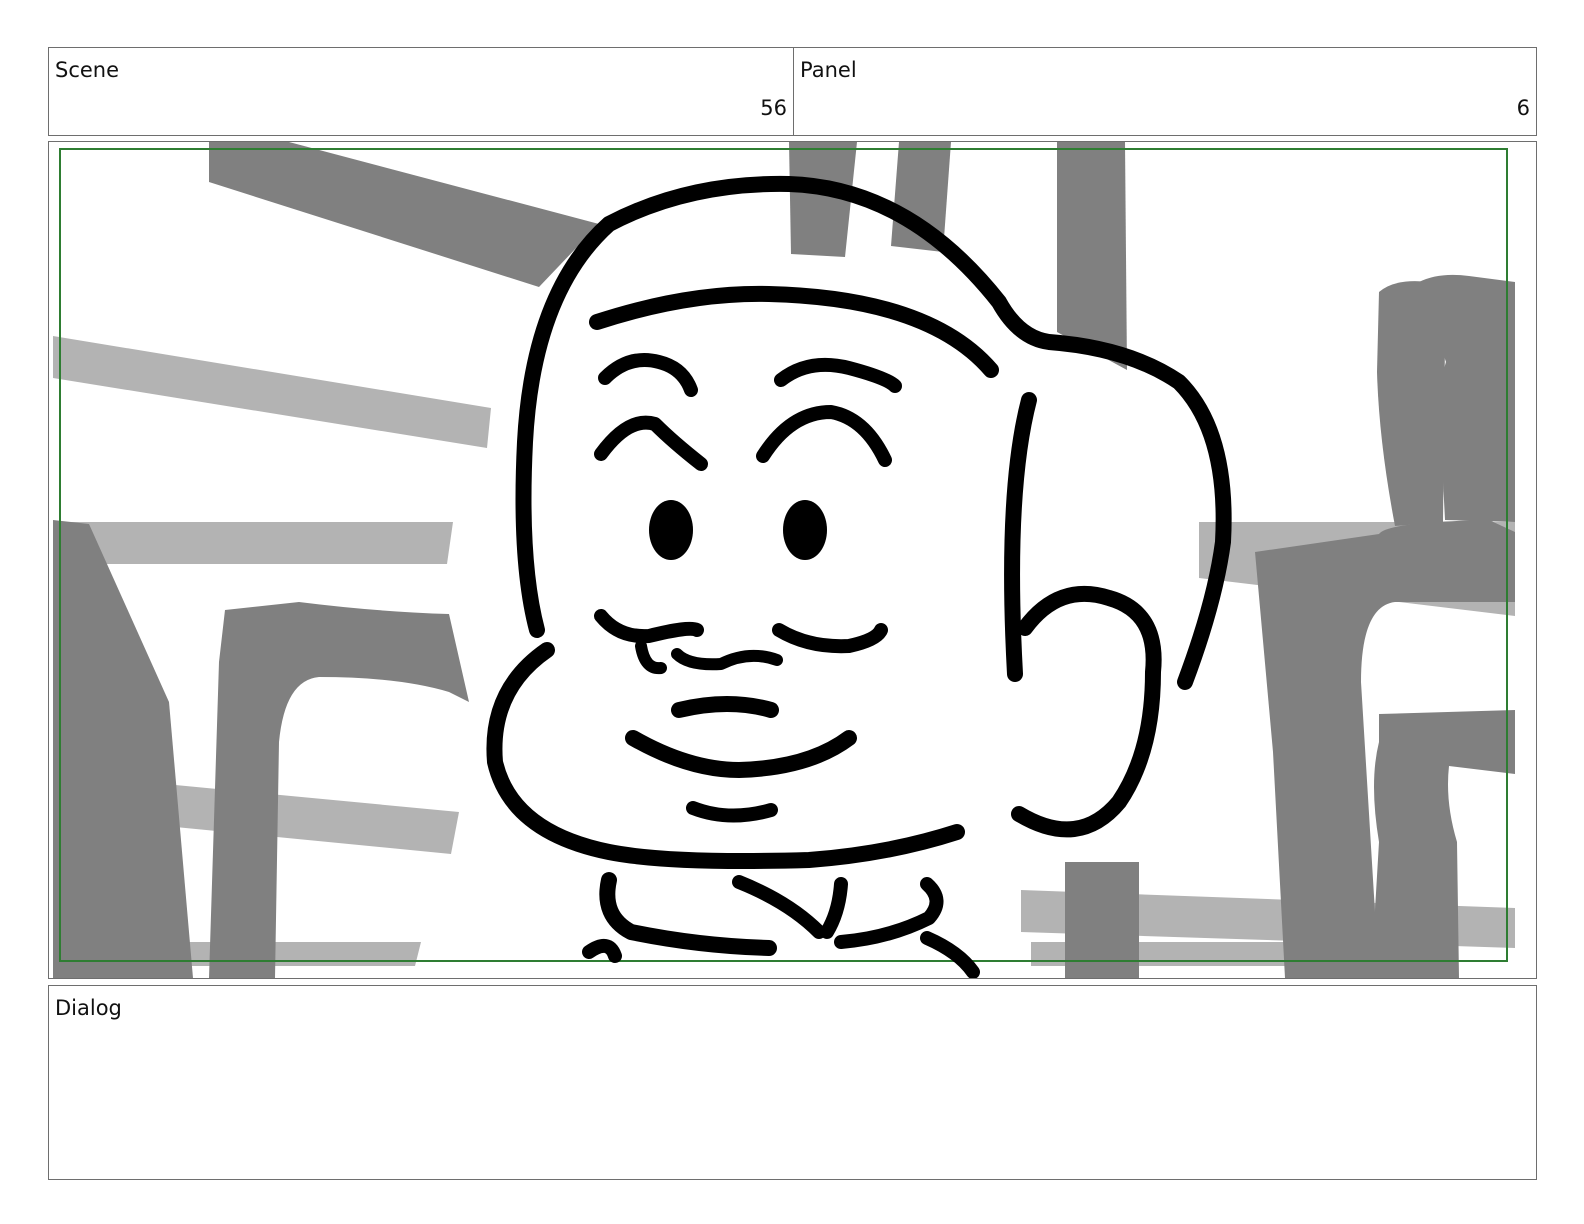 The height and width of the screenshot is (1224, 1584). Describe the element at coordinates (1165, 91) in the screenshot. I see `panel-cell: Panel 6` at that location.